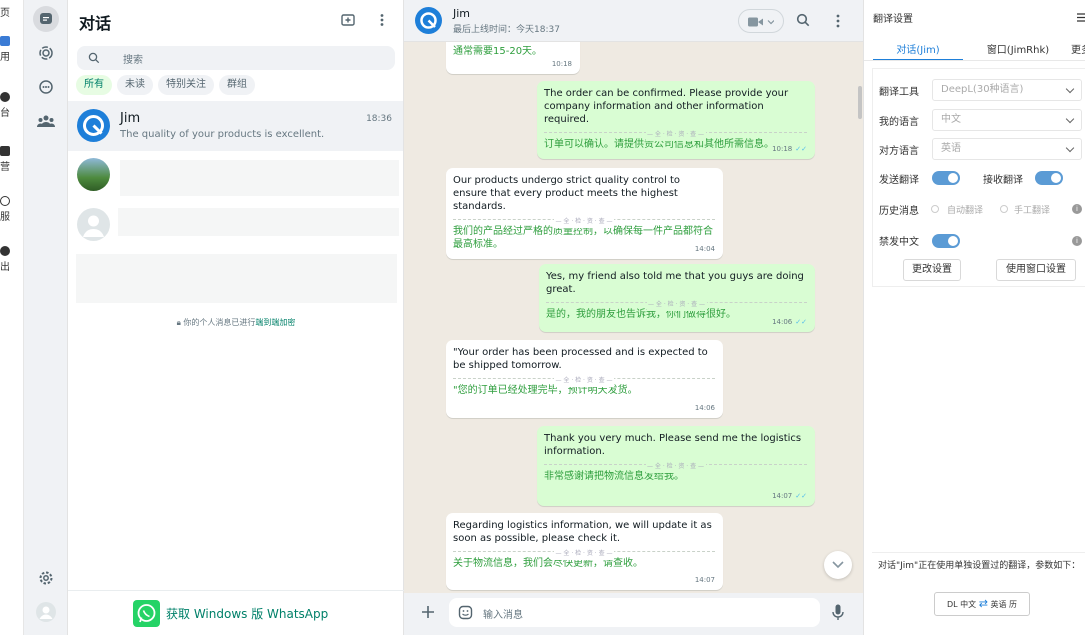 Image resolution: width=1085 pixels, height=635 pixels. I want to click on chats-icon, so click(46, 19).